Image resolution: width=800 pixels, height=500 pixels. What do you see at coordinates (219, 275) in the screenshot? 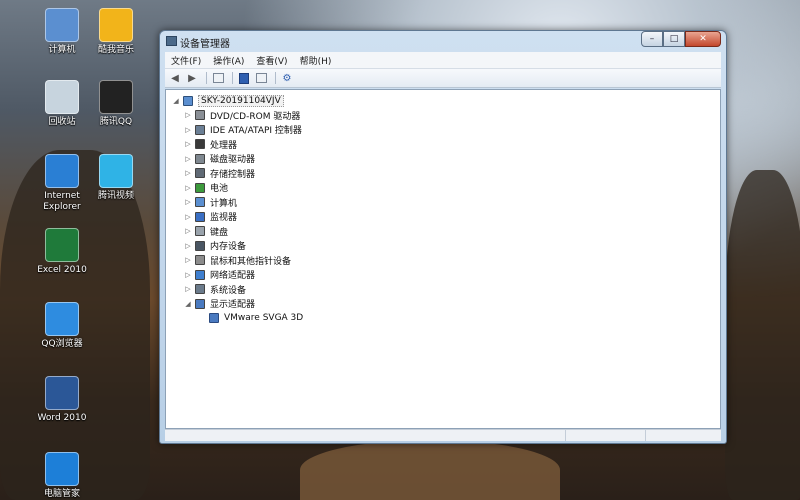
I see `tree-category: ▷ 网络适配器` at bounding box center [219, 275].